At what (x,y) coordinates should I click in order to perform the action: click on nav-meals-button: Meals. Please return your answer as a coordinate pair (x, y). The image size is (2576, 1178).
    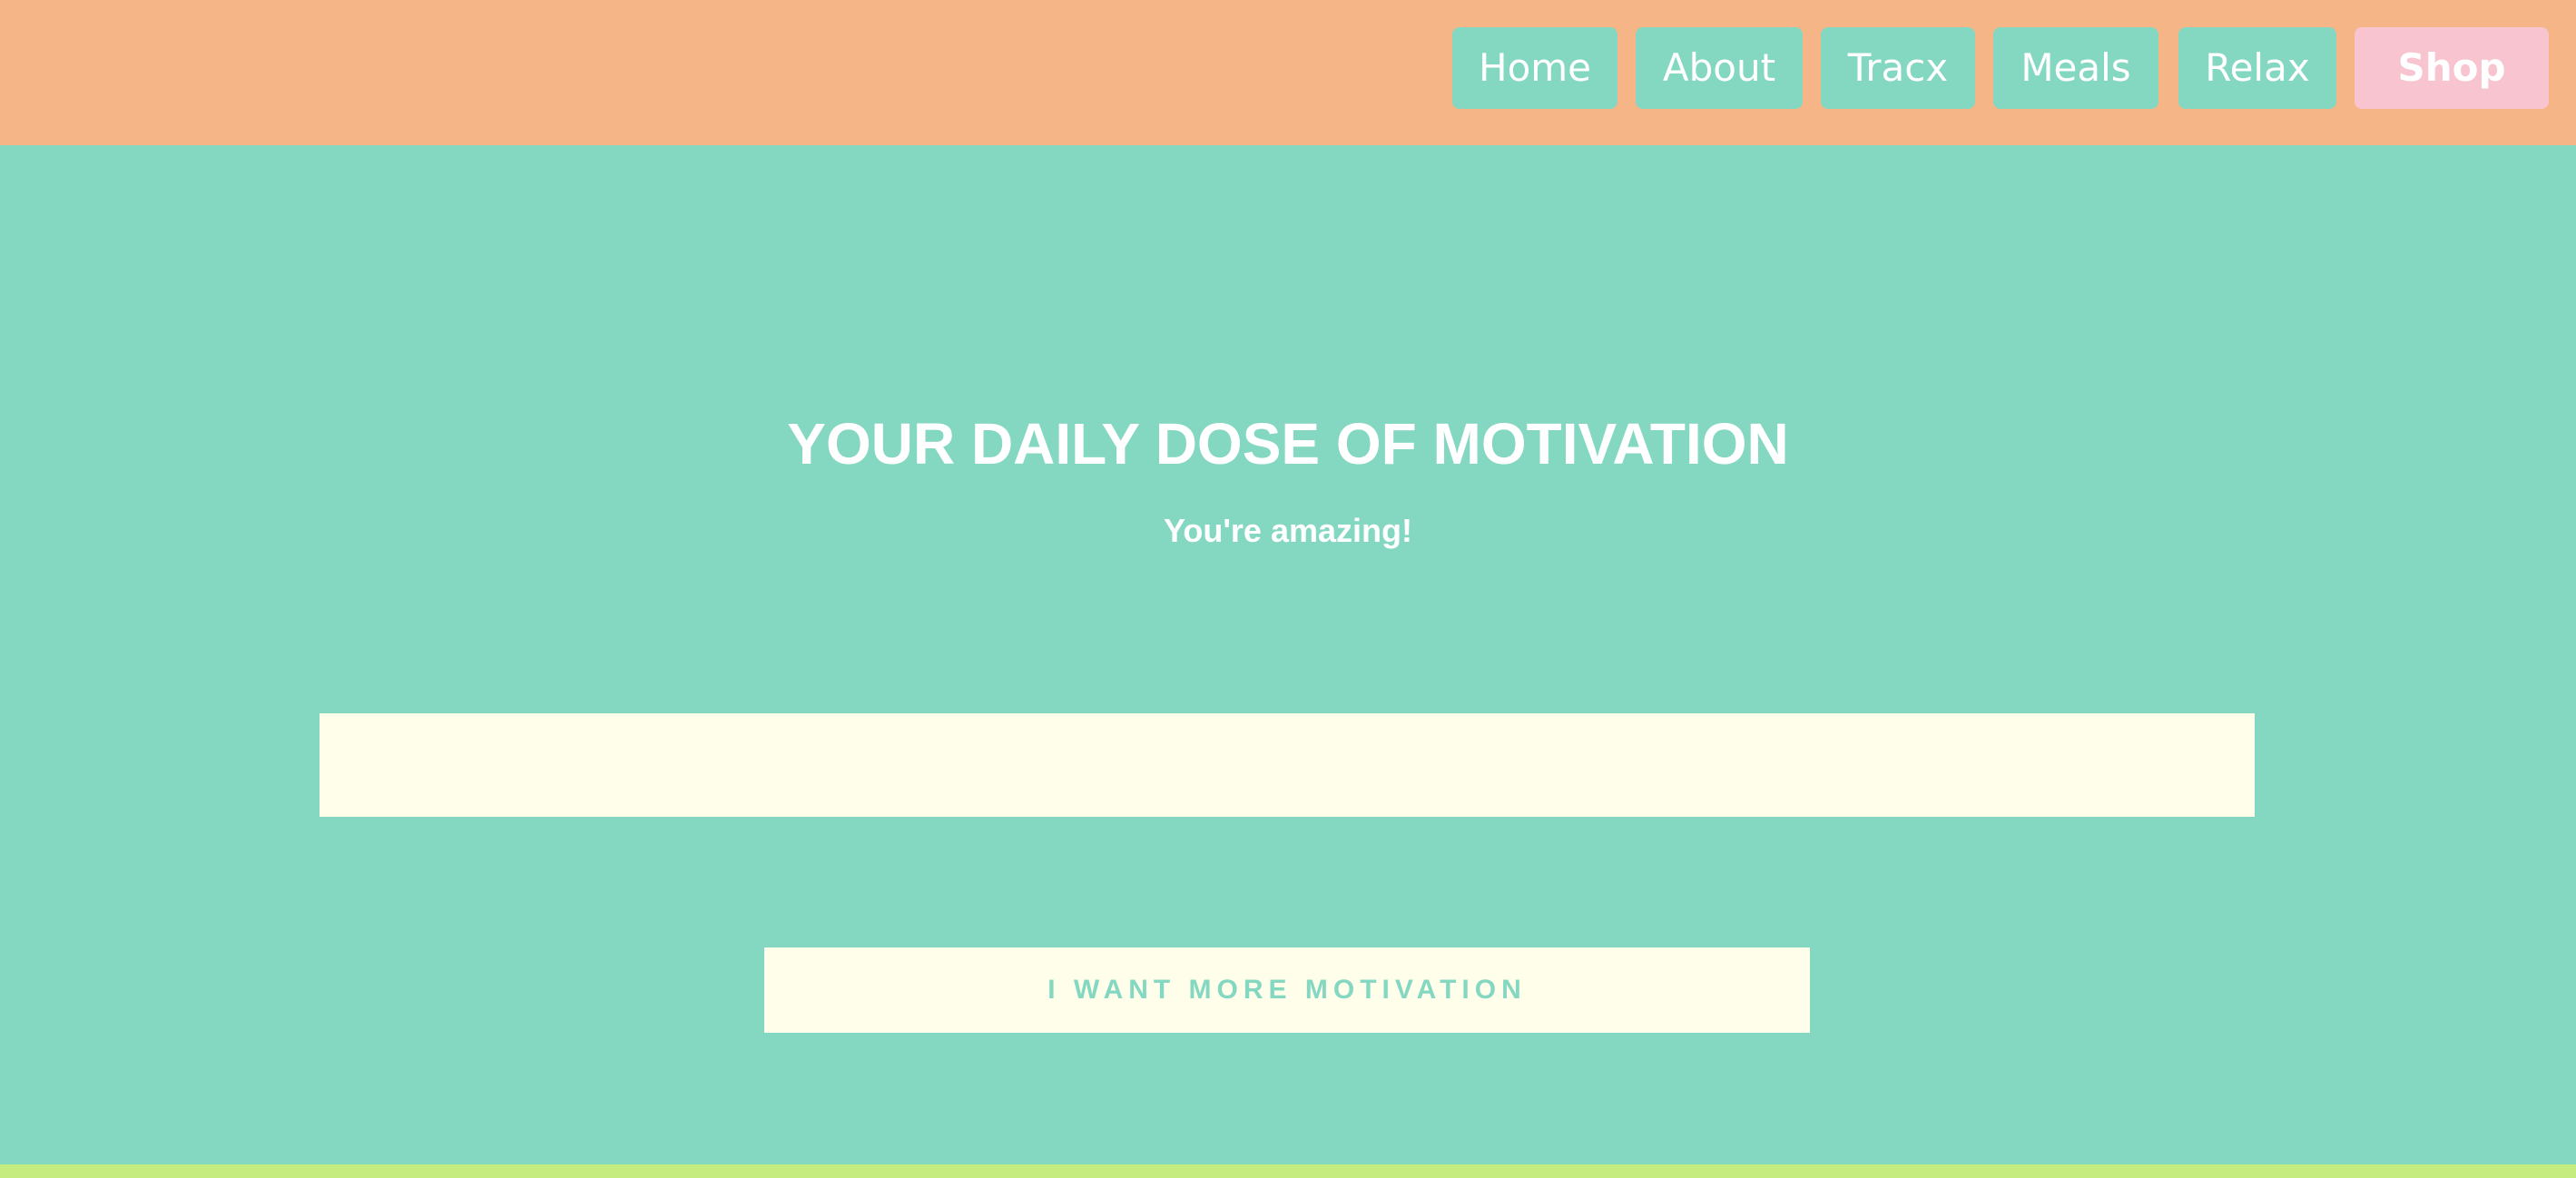
    Looking at the image, I should click on (2075, 68).